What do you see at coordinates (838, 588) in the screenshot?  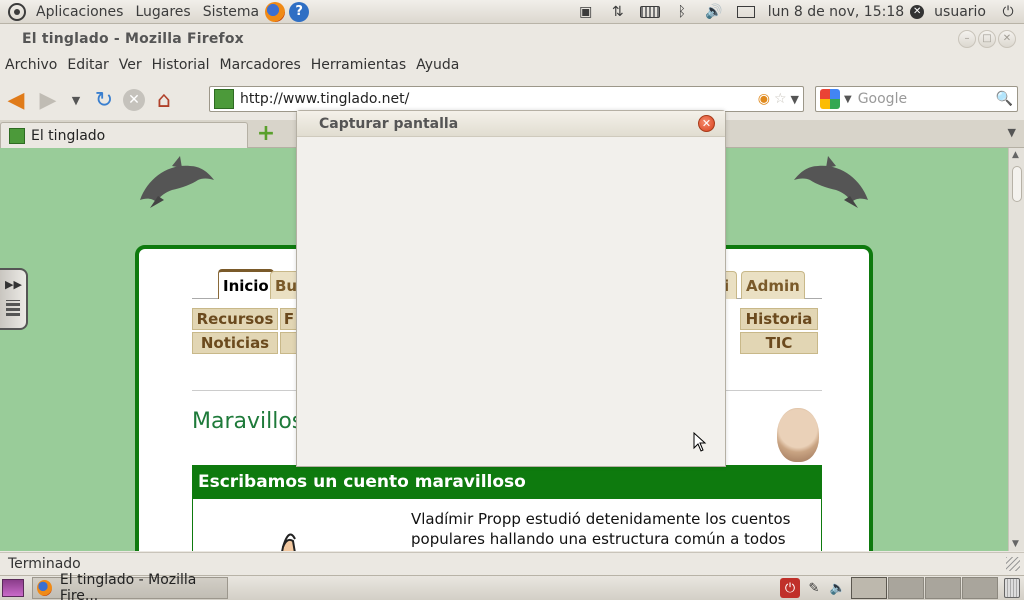 I see `speaker-icon: 🔈` at bounding box center [838, 588].